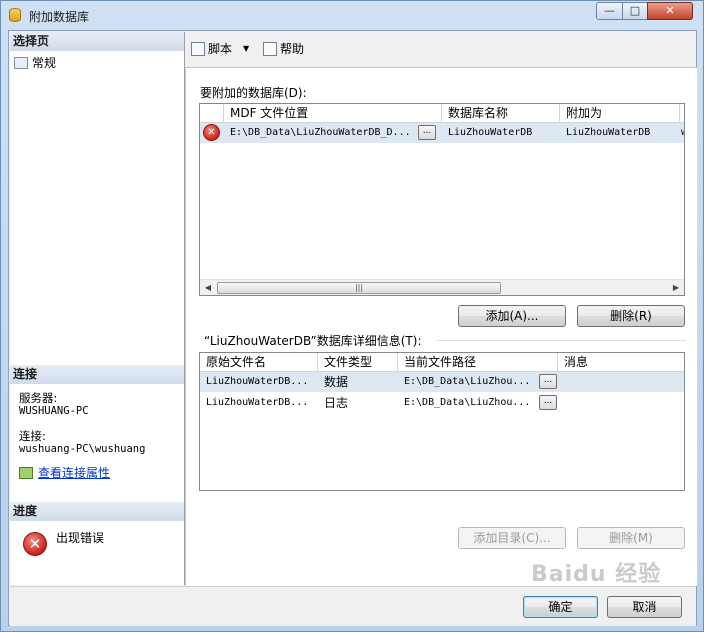 The image size is (704, 632). Describe the element at coordinates (97, 511) in the screenshot. I see `progress-header: 进度` at that location.